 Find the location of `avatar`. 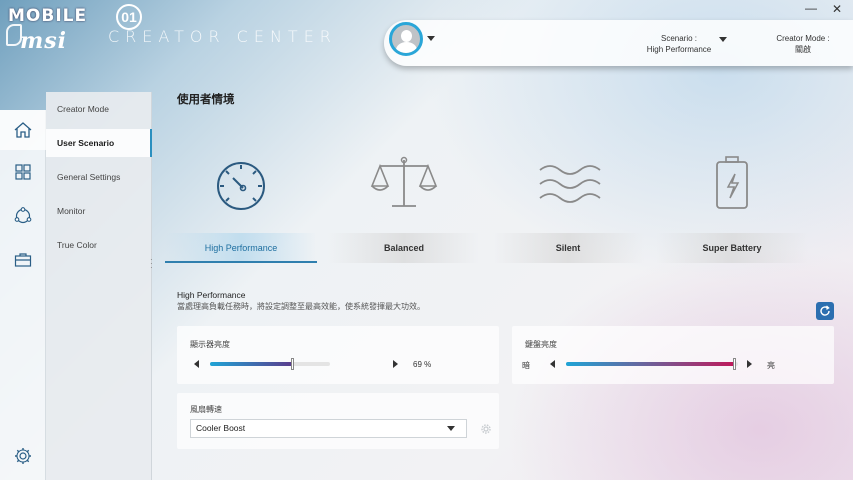

avatar is located at coordinates (406, 39).